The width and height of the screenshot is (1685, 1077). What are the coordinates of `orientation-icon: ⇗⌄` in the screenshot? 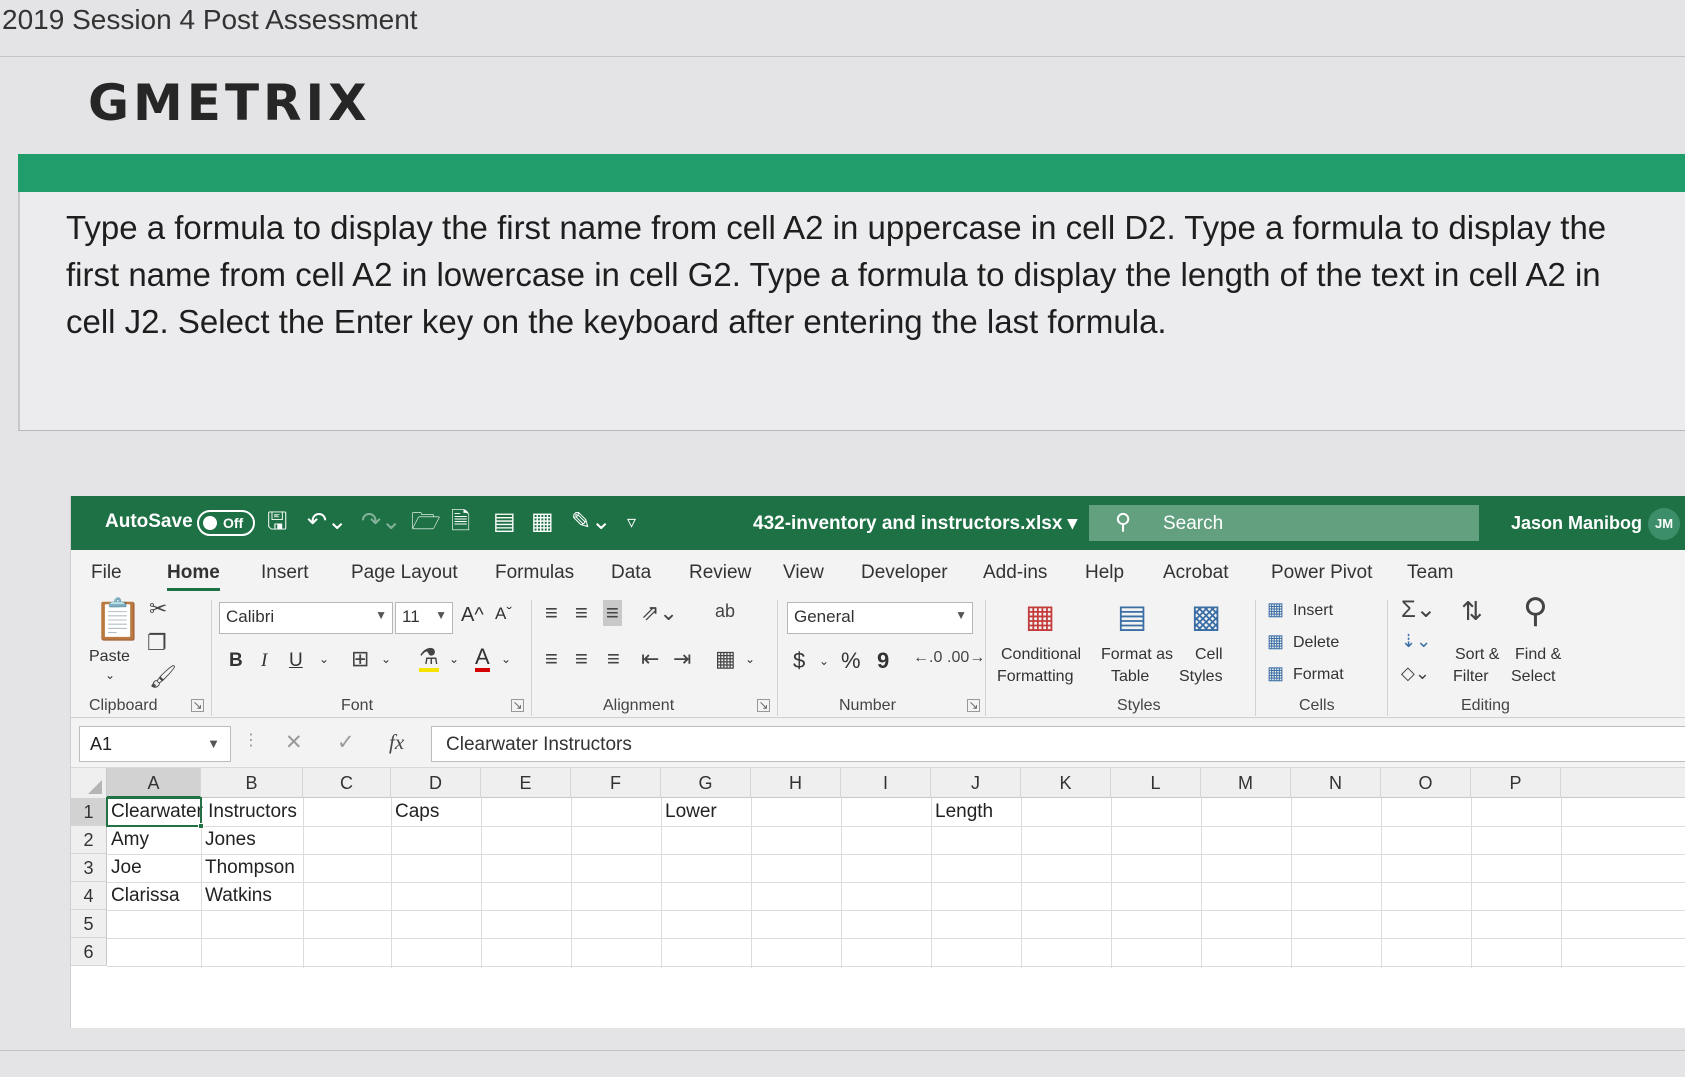 It's located at (659, 613).